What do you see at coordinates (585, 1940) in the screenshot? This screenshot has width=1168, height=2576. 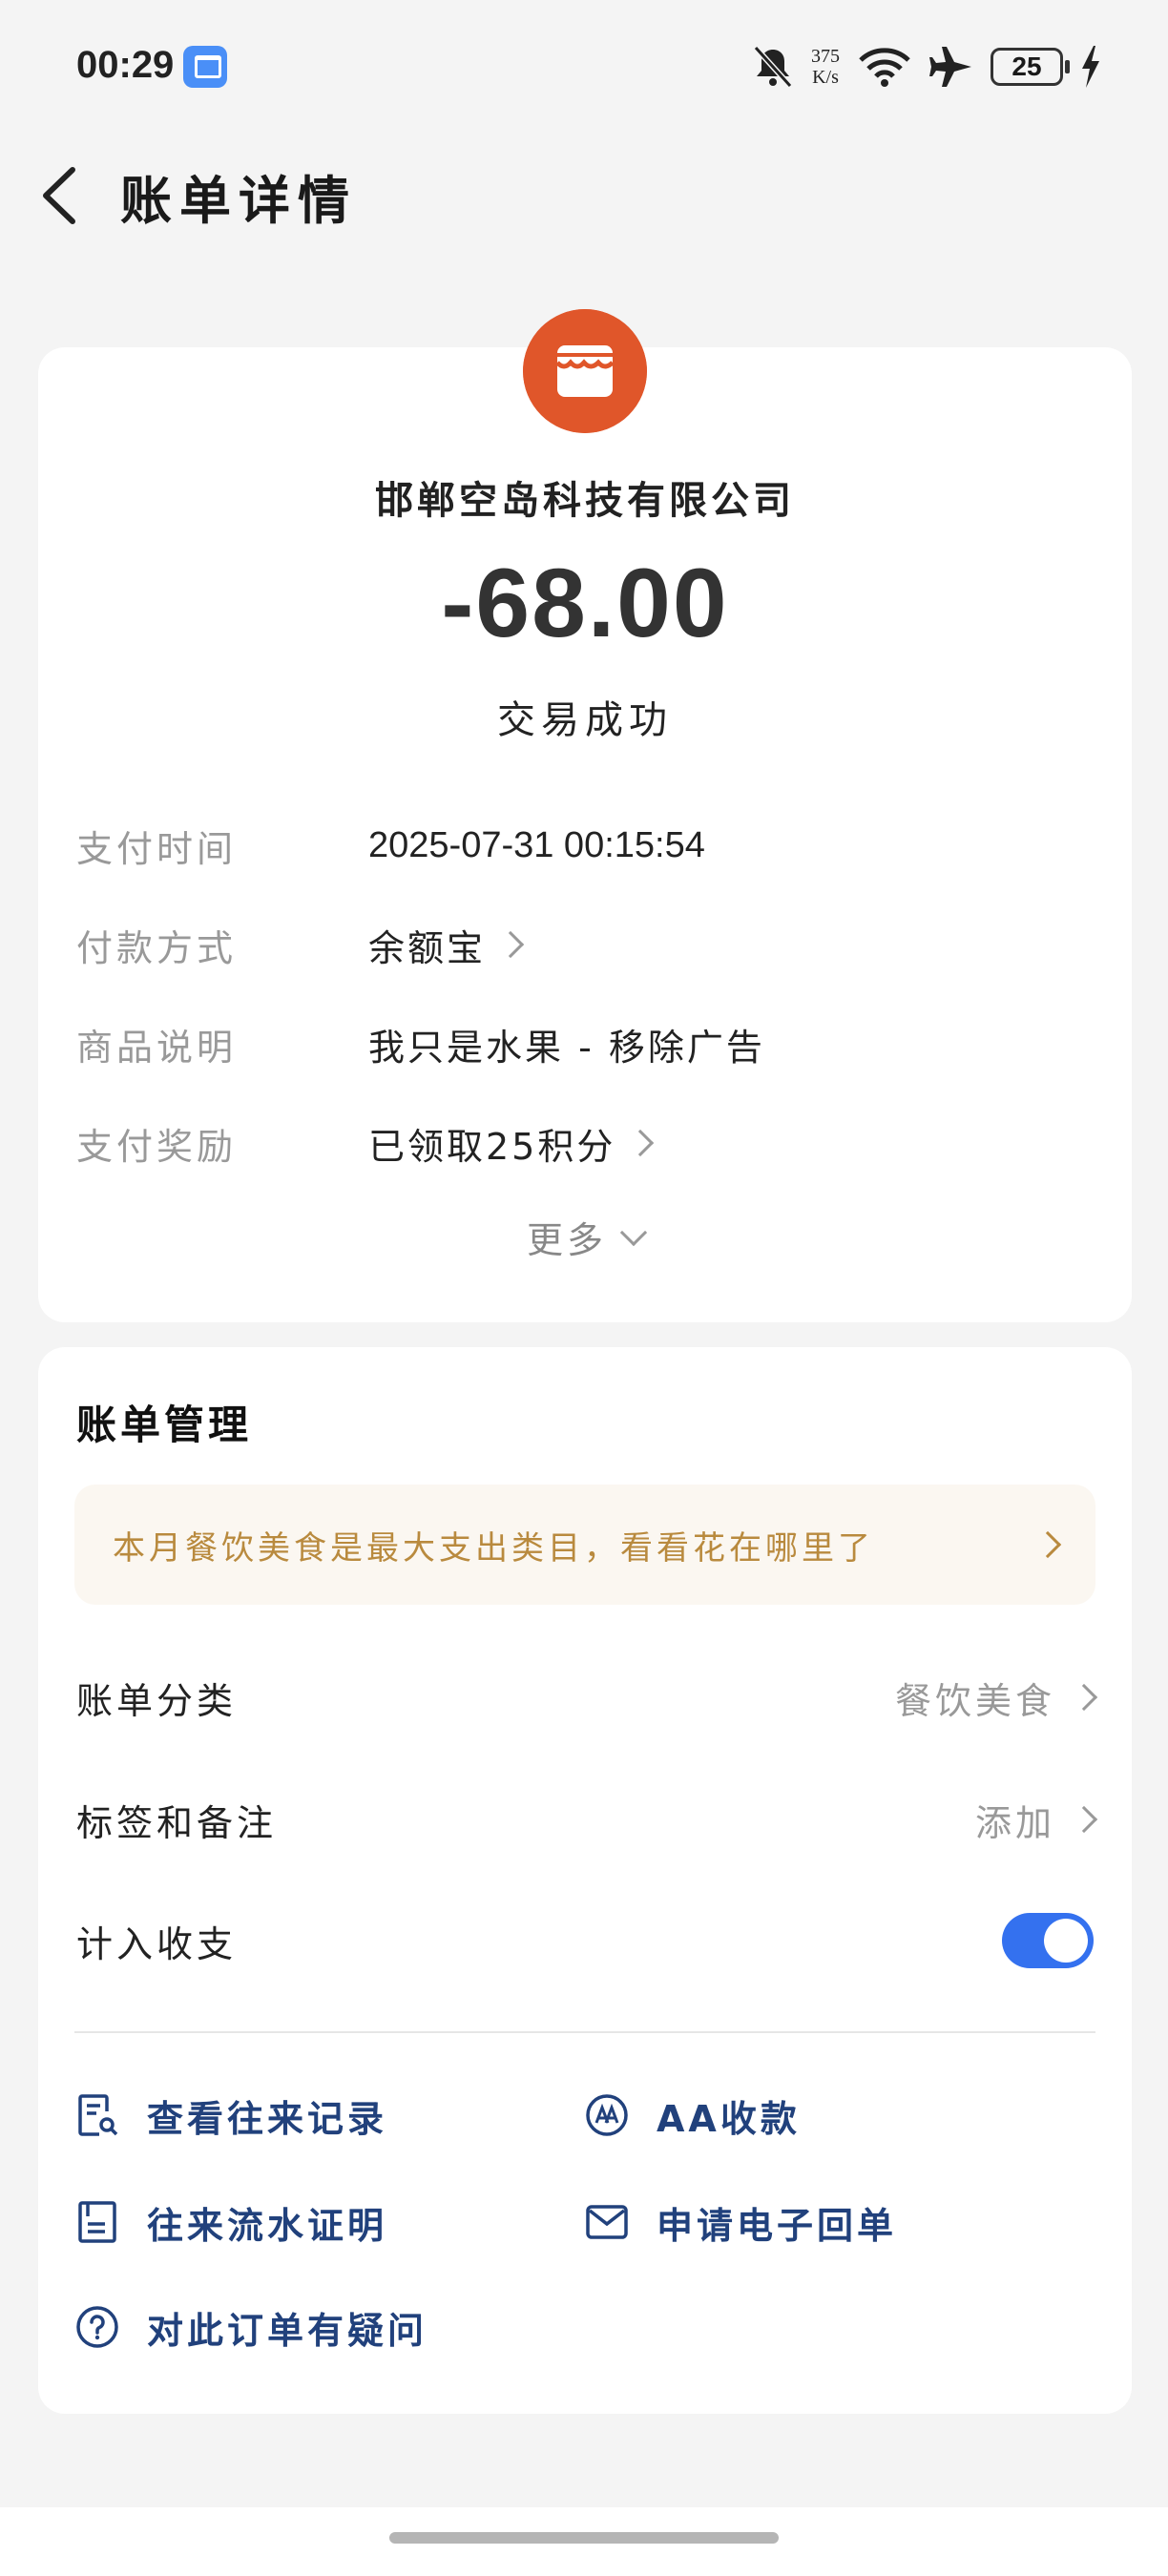 I see `include-in-stats-row: 计入收支` at bounding box center [585, 1940].